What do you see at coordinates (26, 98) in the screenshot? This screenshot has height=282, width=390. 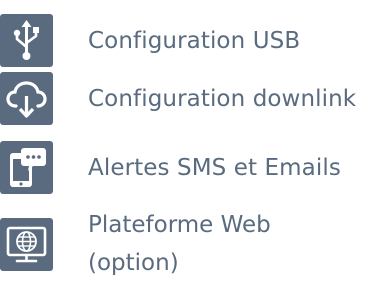 I see `cloud-download-icon` at bounding box center [26, 98].